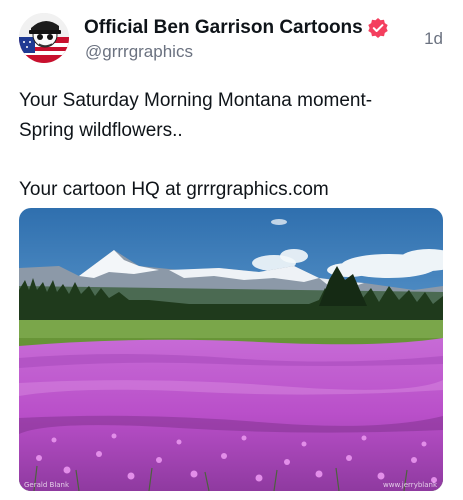 The image size is (463, 500). Describe the element at coordinates (47, 485) in the screenshot. I see `photo-credit-left: Gerald Blank` at that location.